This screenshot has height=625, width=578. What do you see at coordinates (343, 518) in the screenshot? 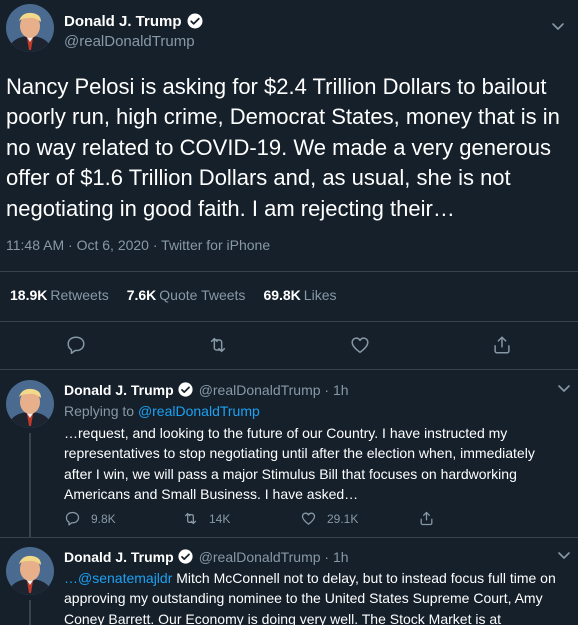
I see `like-count: 29.1K` at bounding box center [343, 518].